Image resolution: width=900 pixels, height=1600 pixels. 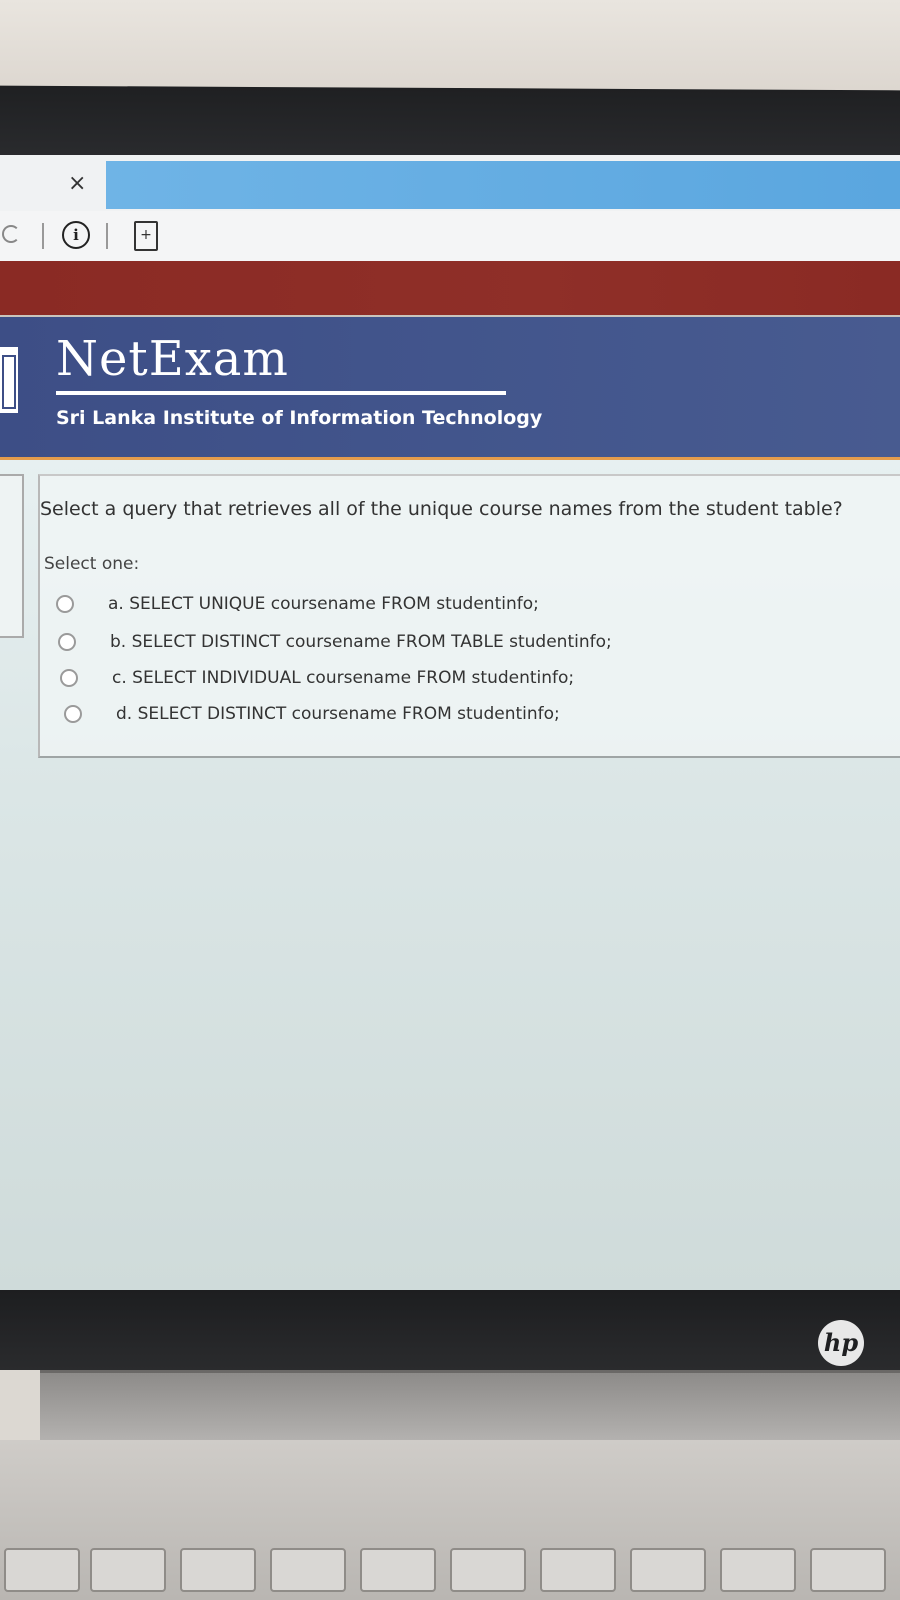 I want to click on site-top-band, so click(x=450, y=288).